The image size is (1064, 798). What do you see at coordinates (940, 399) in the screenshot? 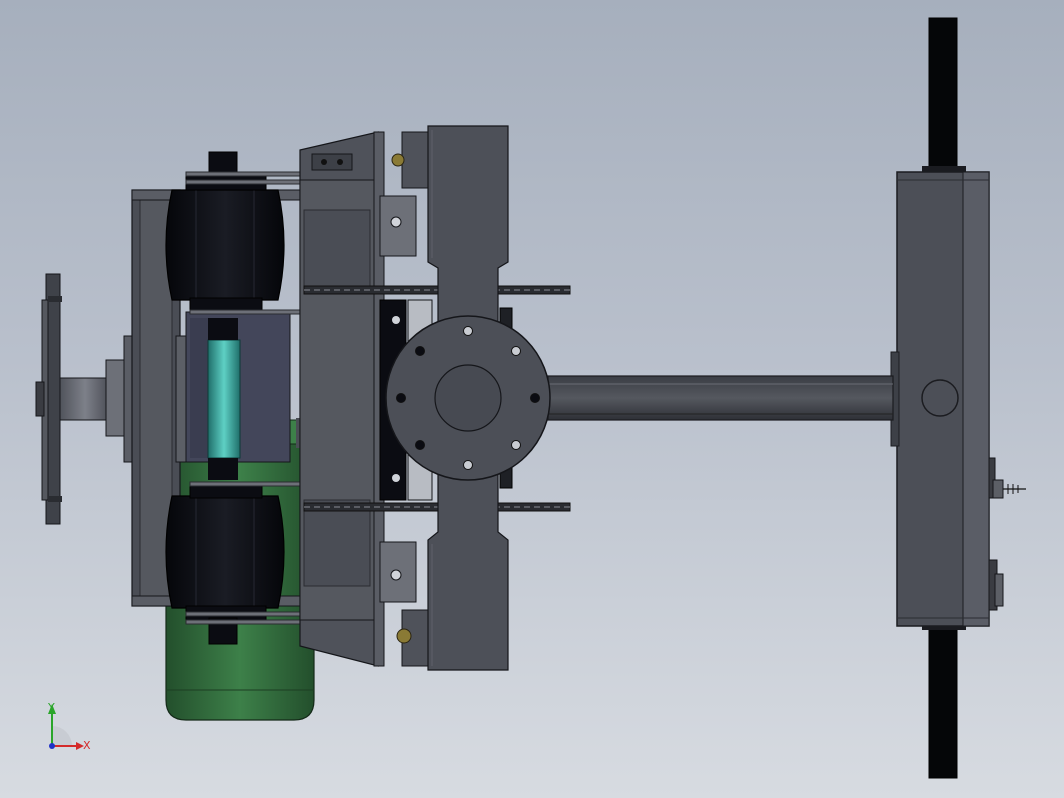
I see `gearbox` at bounding box center [940, 399].